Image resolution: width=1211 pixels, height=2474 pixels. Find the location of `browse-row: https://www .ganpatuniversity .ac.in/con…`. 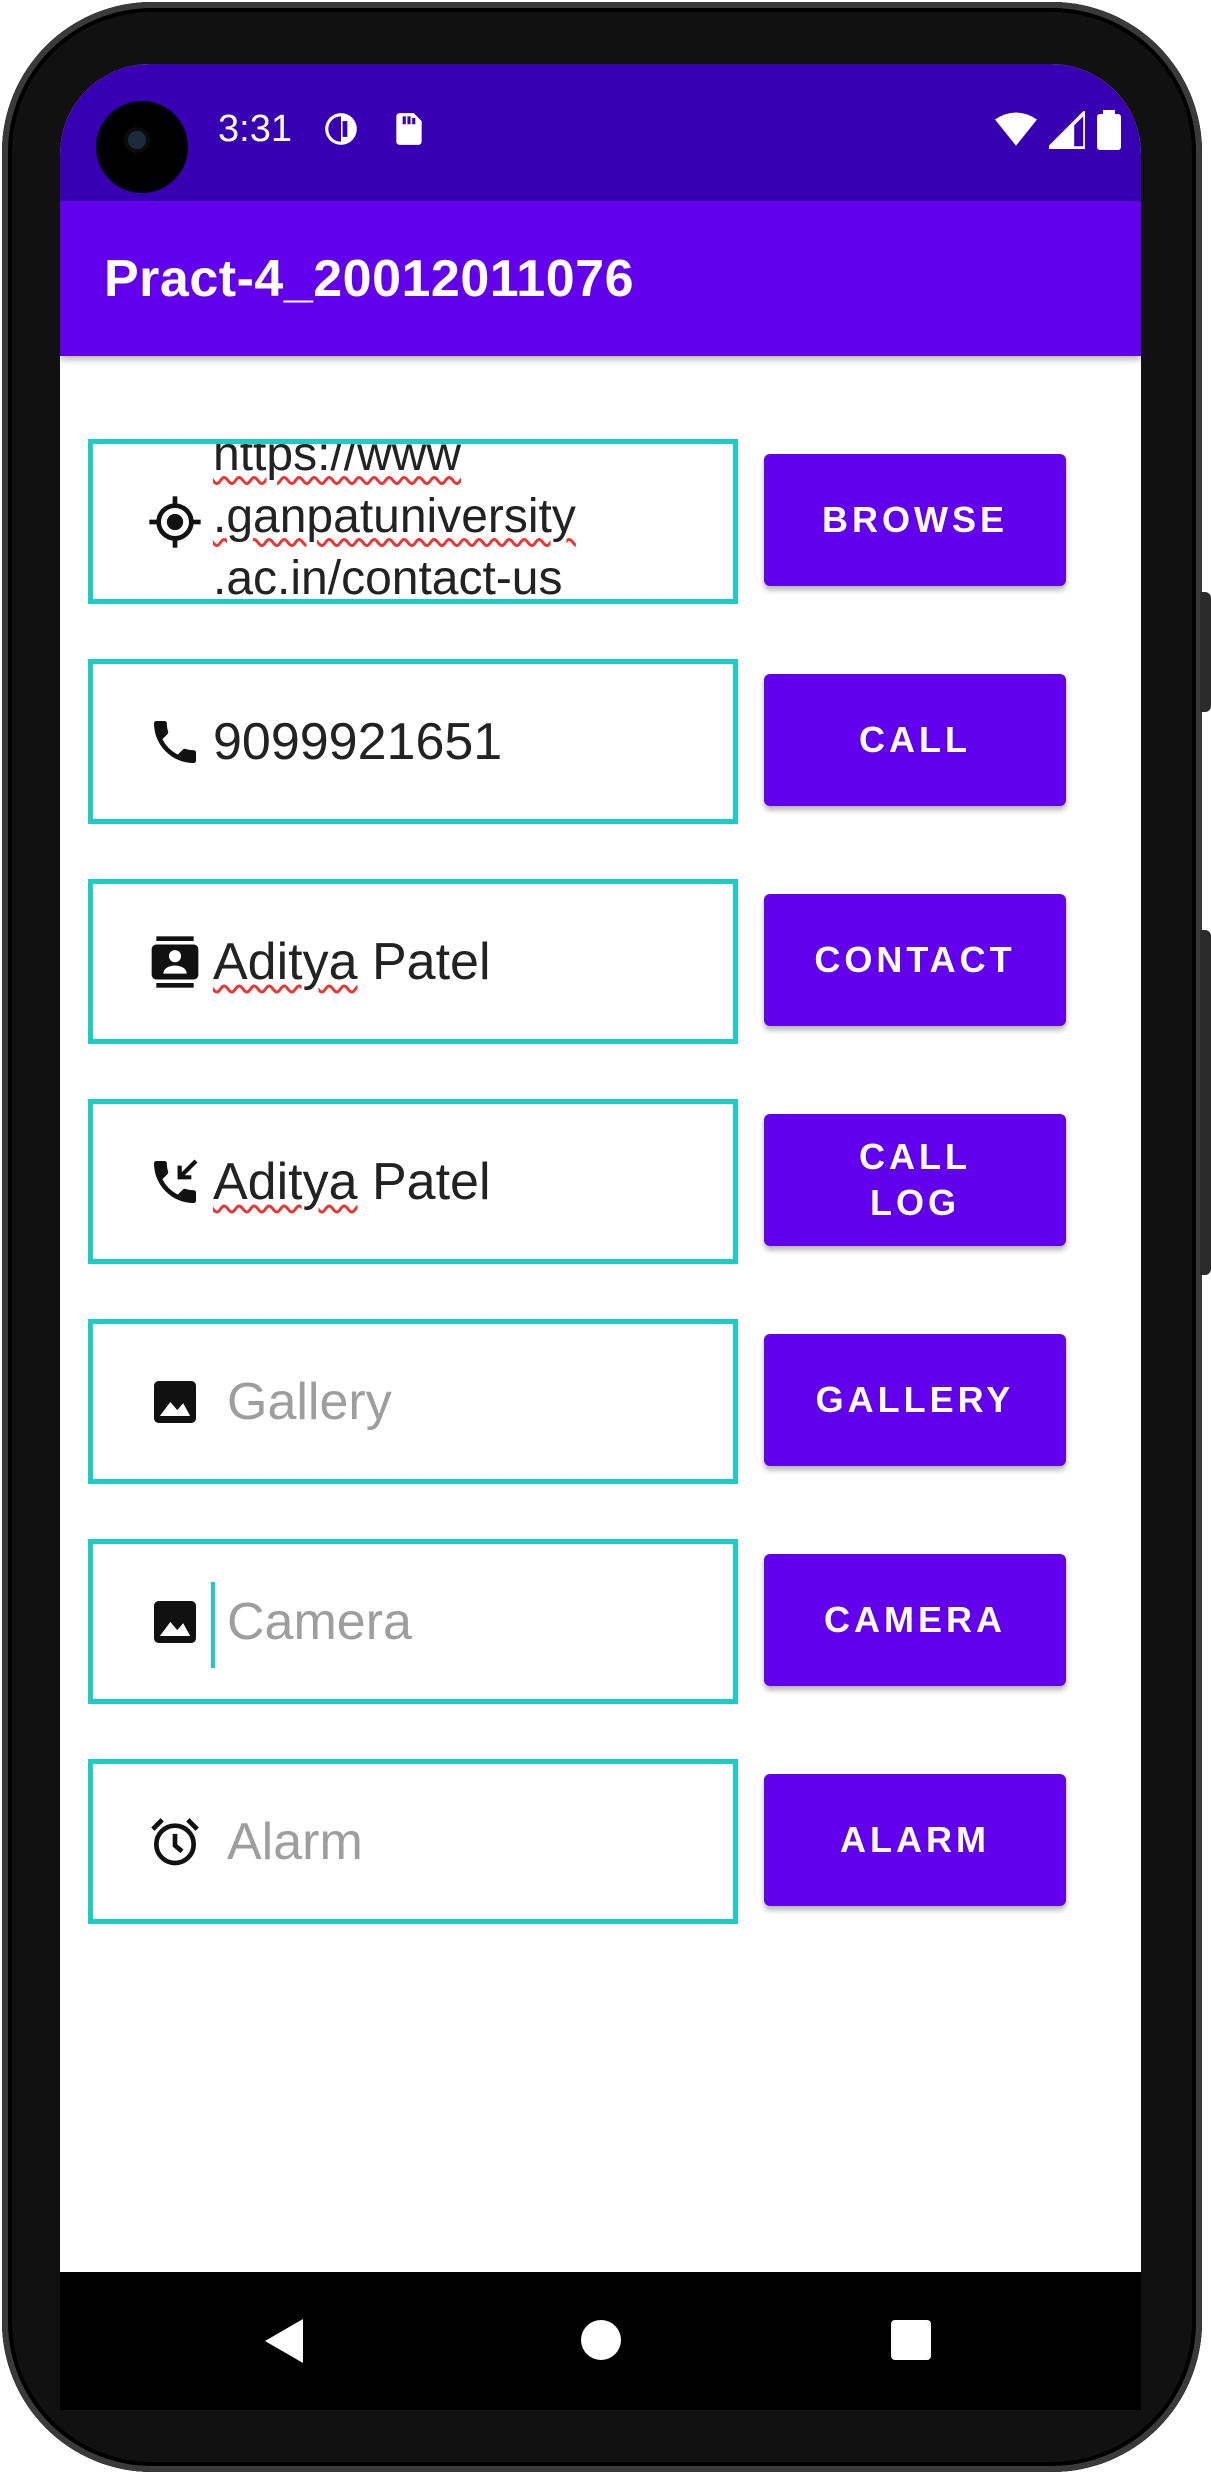

browse-row: https://www .ganpatuniversity .ac.in/con… is located at coordinates (598, 521).